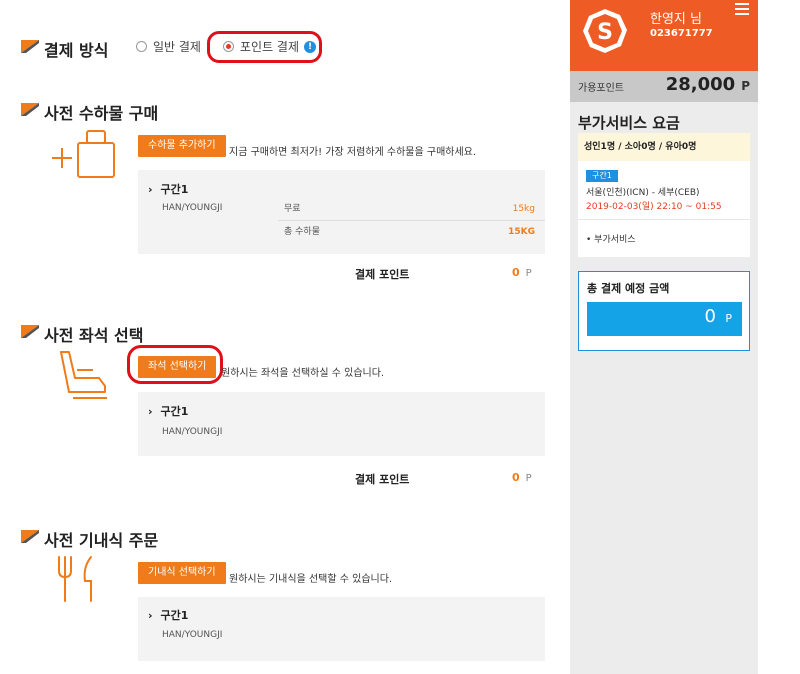 The width and height of the screenshot is (800, 674). What do you see at coordinates (101, 113) in the screenshot?
I see `baggage-section-title: 사전 수하물 구매` at bounding box center [101, 113].